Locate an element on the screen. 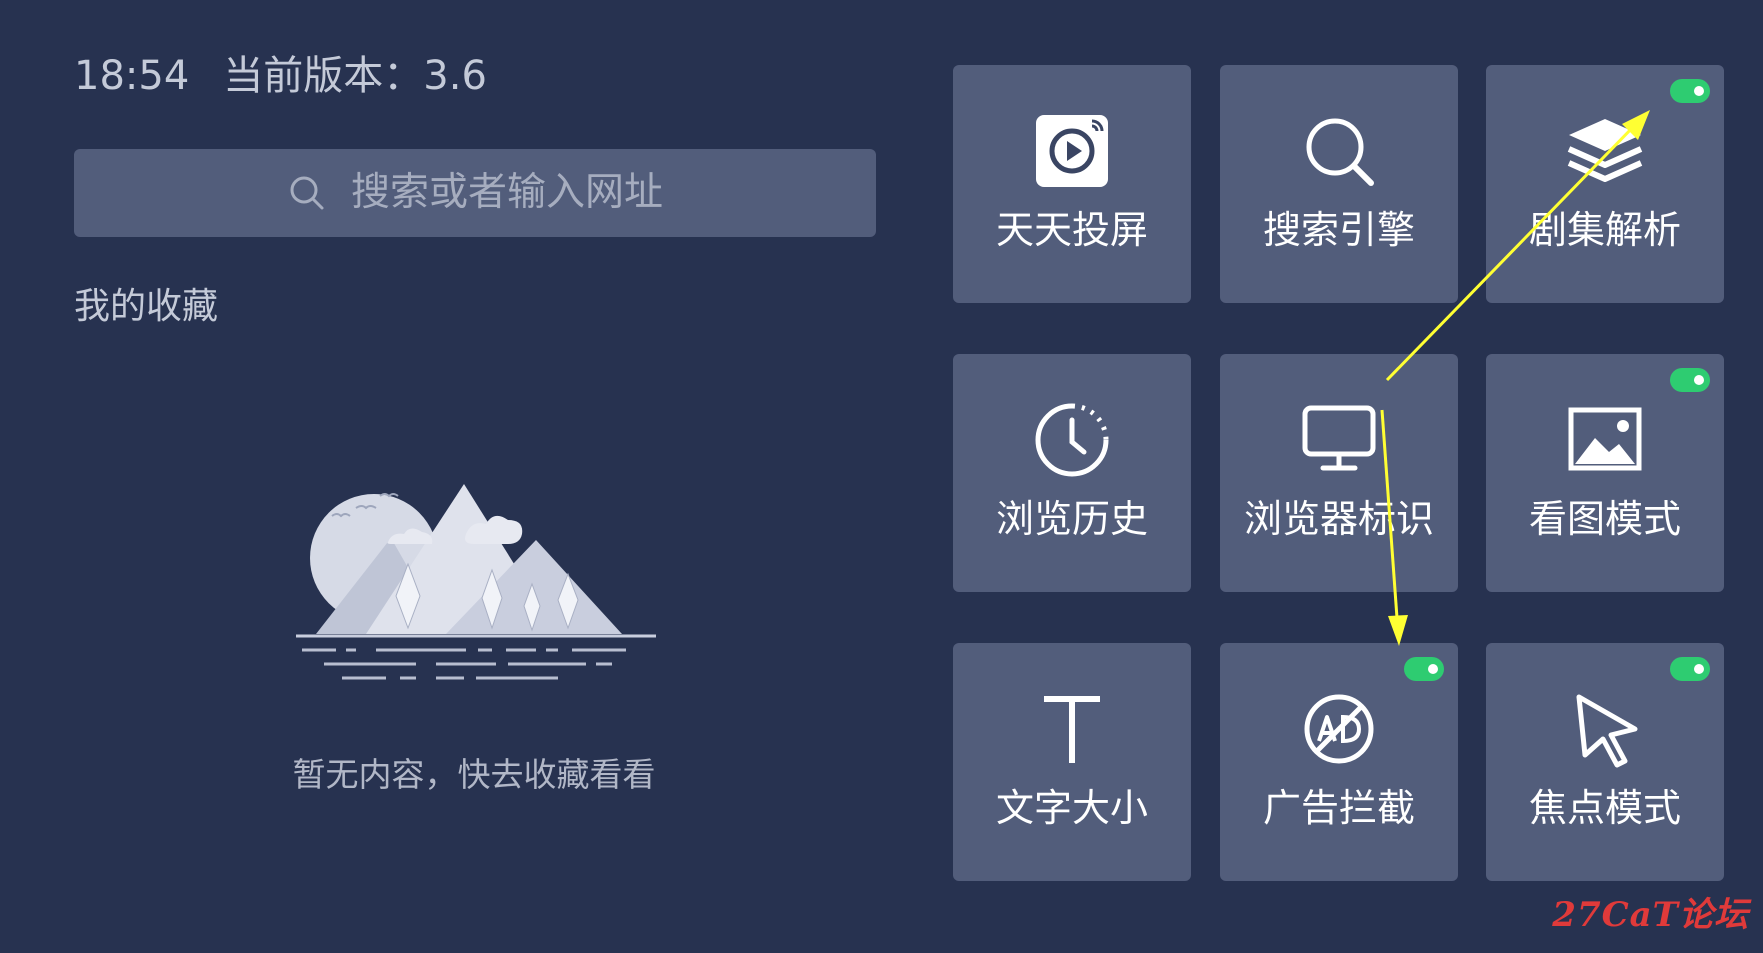  monitor-icon is located at coordinates (1339, 438).